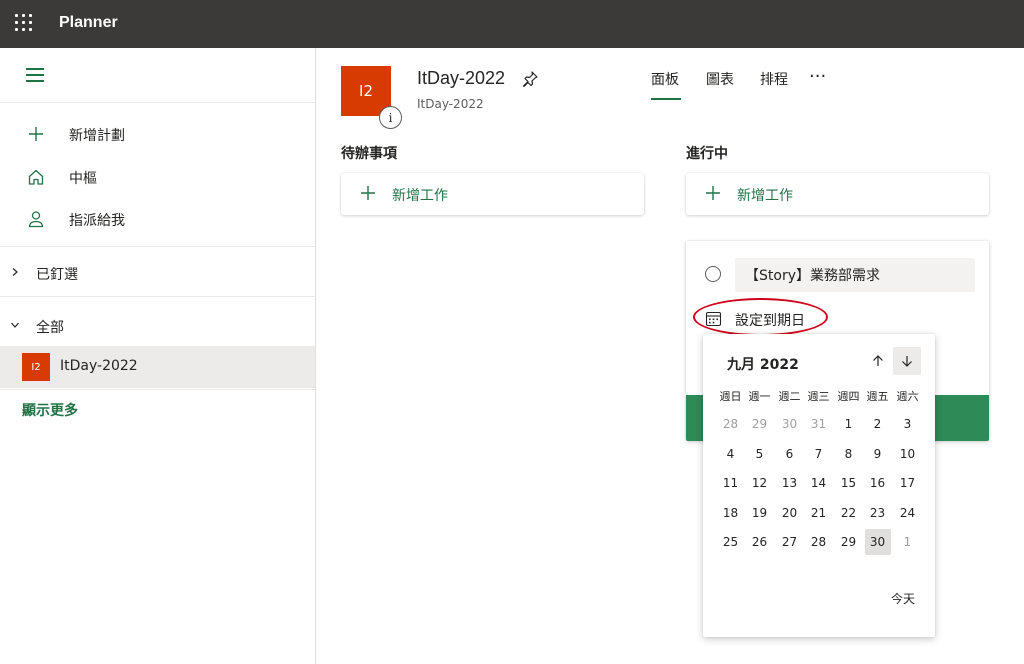 The height and width of the screenshot is (664, 1024). I want to click on task-name-input, so click(855, 275).